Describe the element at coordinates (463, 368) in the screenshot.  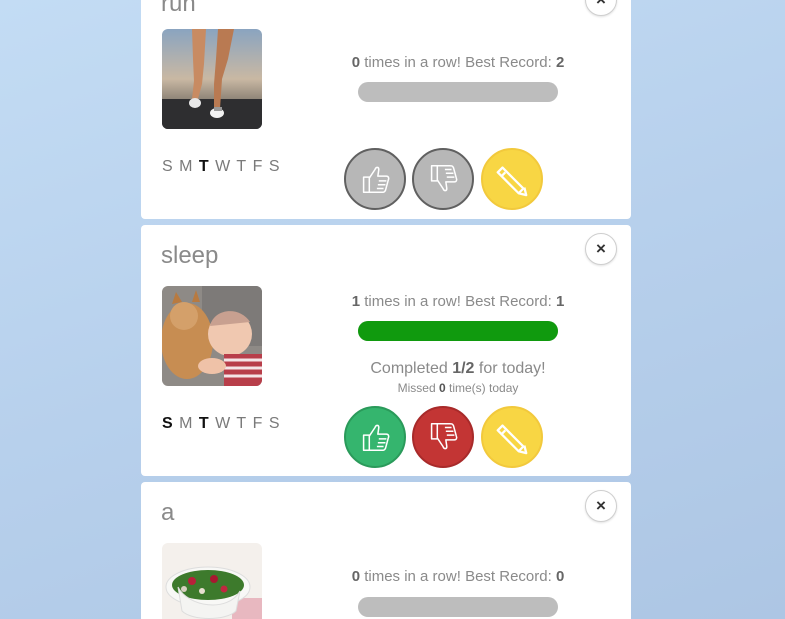
I see `status-count: 1/2` at that location.